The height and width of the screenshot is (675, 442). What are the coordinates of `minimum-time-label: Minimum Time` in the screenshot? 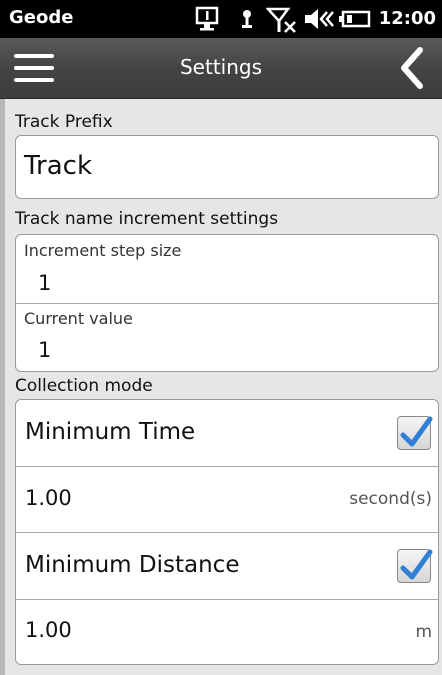 It's located at (110, 432).